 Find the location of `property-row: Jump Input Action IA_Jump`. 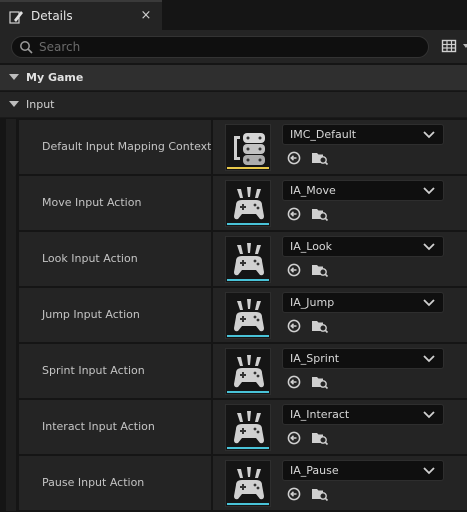

property-row: Jump Input Action IA_Jump is located at coordinates (233, 315).